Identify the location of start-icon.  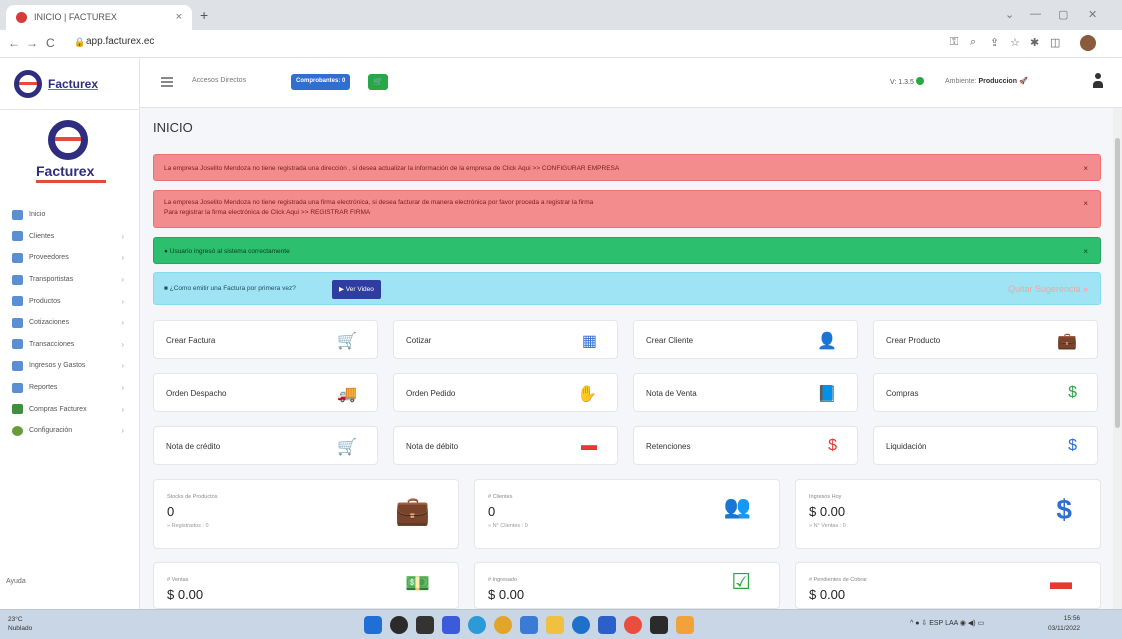
(373, 625).